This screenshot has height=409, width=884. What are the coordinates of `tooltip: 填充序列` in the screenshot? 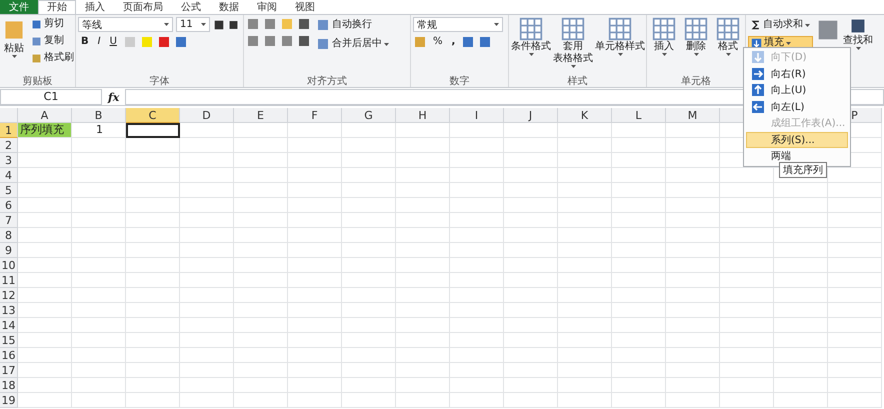 It's located at (803, 170).